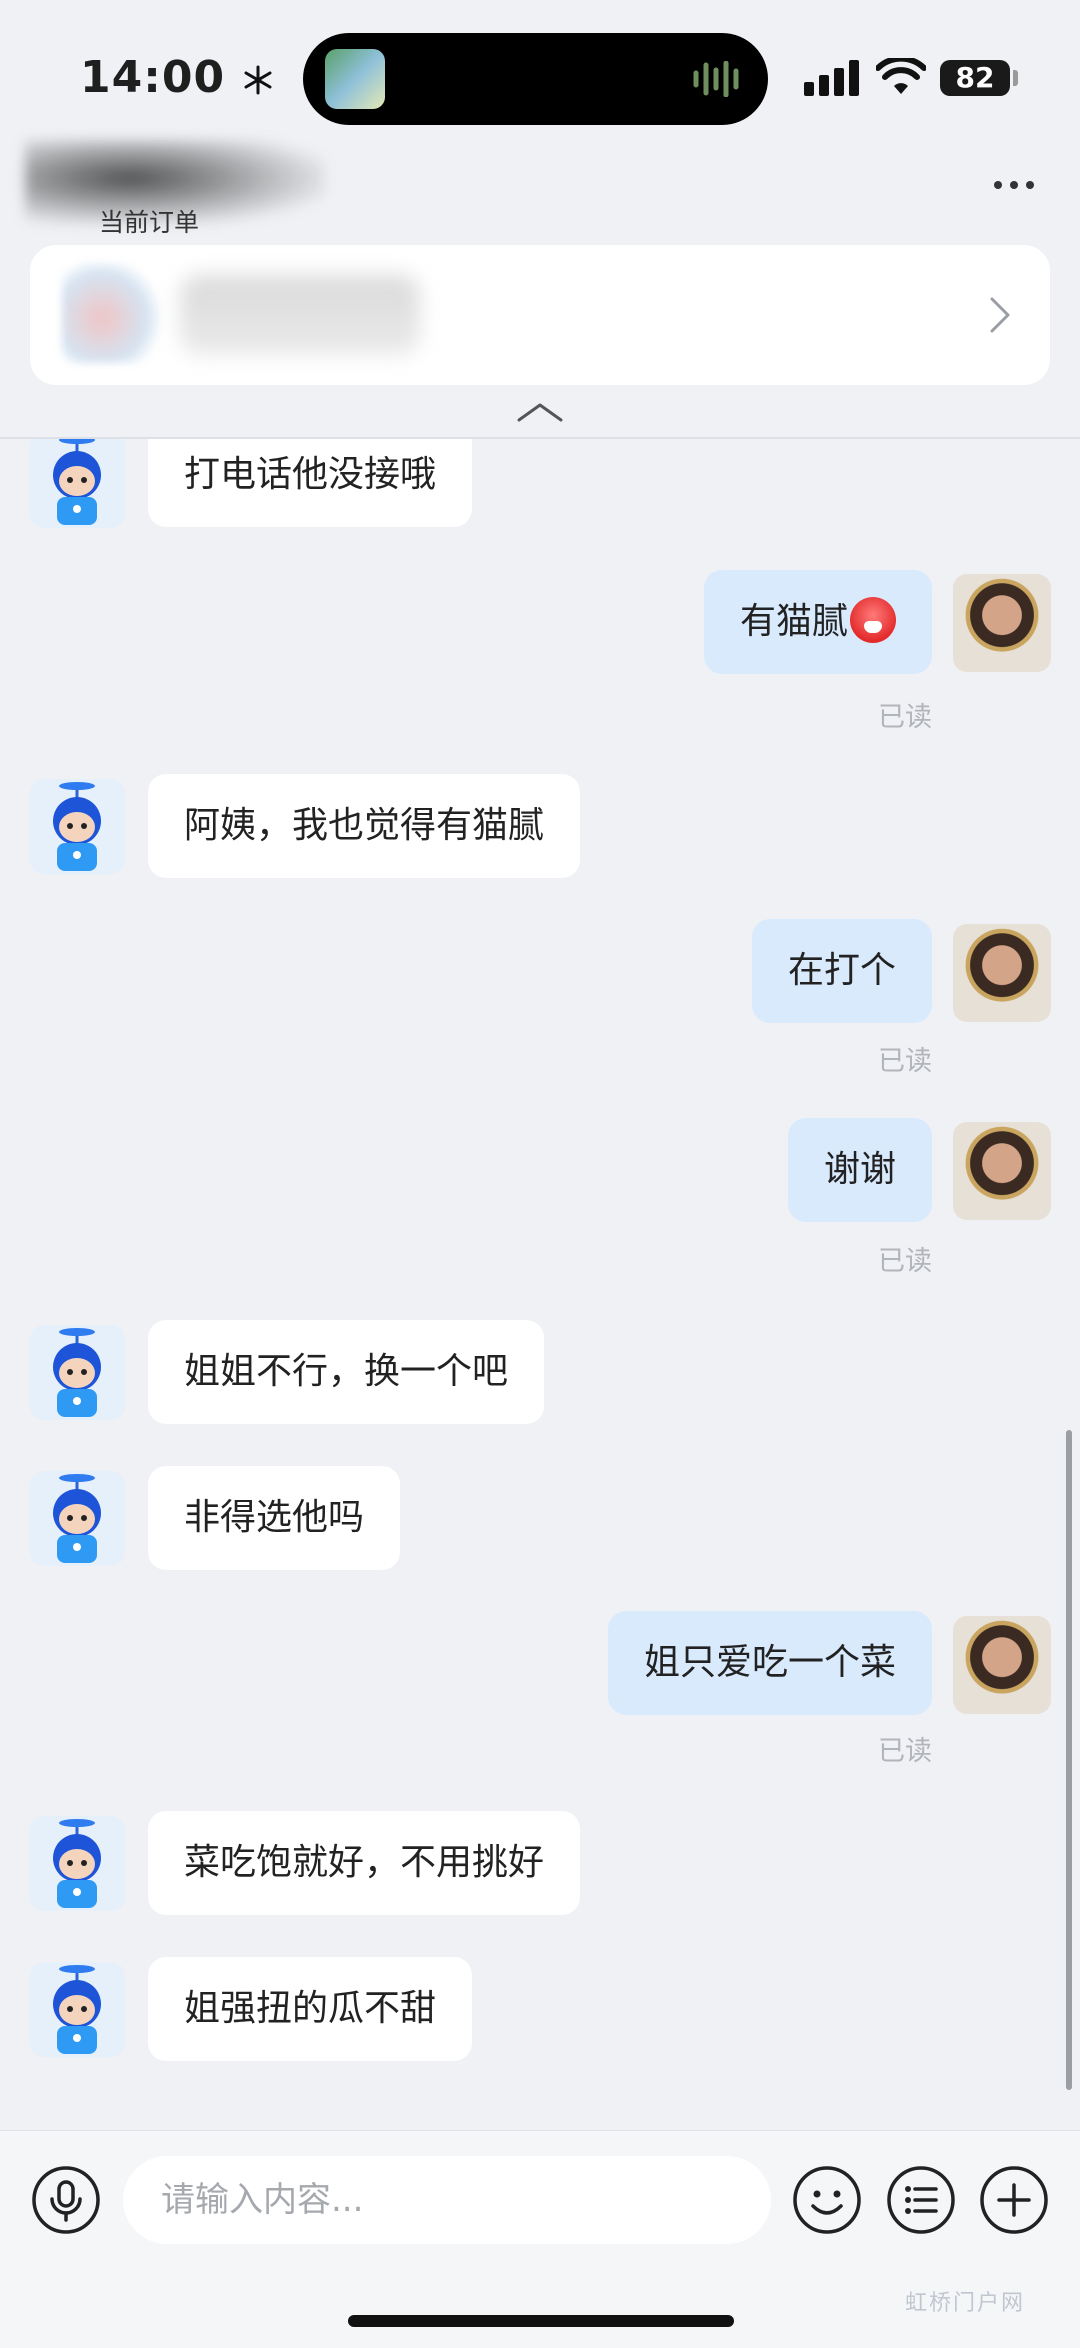 The image size is (1080, 2348). Describe the element at coordinates (975, 78) in the screenshot. I see `battery-indicator: 82` at that location.